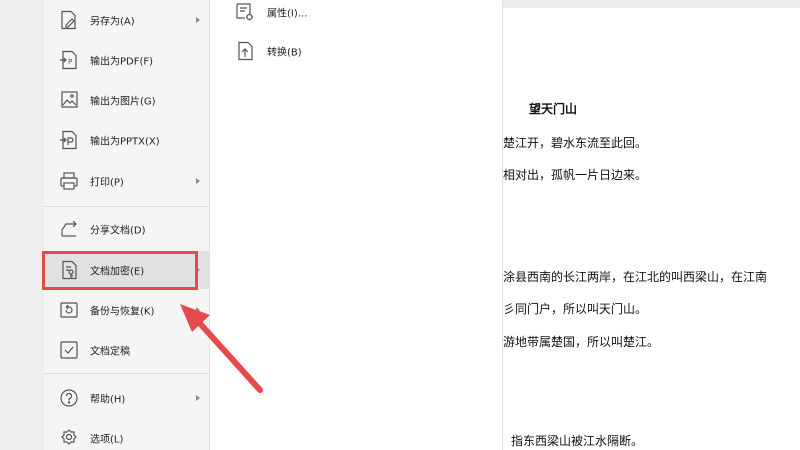 The height and width of the screenshot is (450, 800). I want to click on document-line: 指东西梁山被江水隔断。, so click(577, 441).